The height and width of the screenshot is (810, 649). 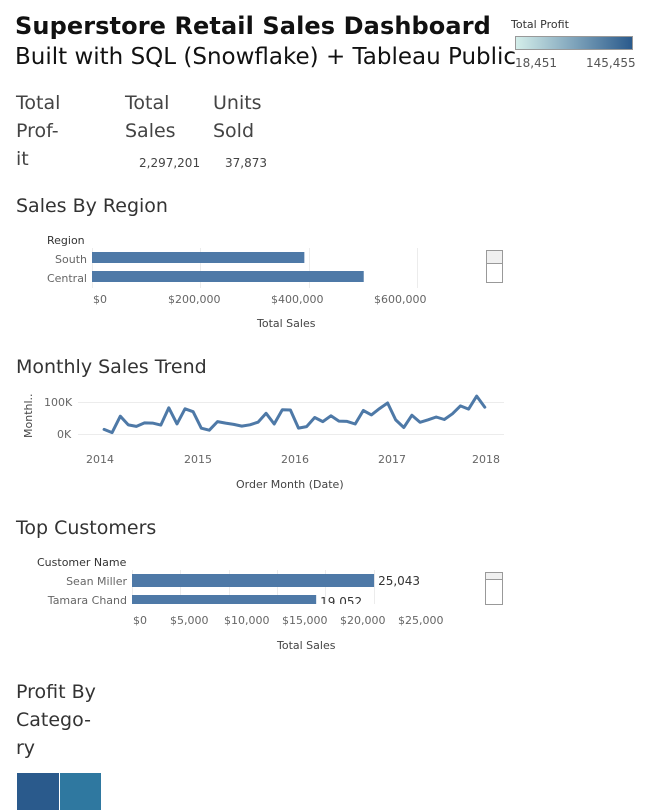 I want to click on region-row-label: South, so click(x=71, y=259).